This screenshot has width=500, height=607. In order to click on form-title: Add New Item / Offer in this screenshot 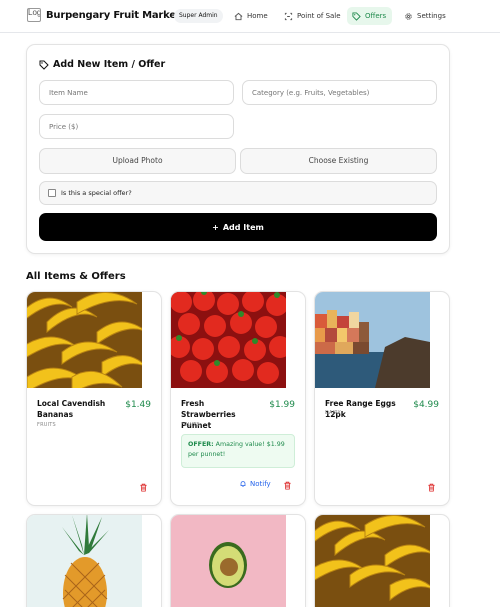, I will do `click(102, 64)`.